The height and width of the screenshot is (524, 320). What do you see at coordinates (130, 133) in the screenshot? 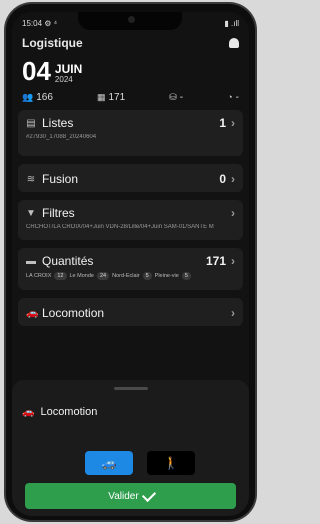
I see `card-listes: ▤ Listes 1 › #27930_17088_20240604` at bounding box center [130, 133].